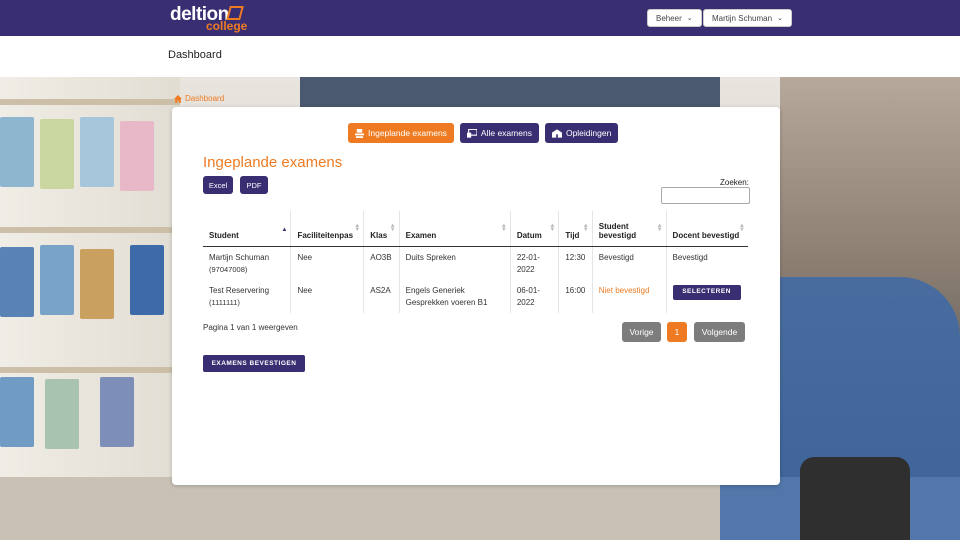 This screenshot has width=960, height=540. Describe the element at coordinates (471, 133) in the screenshot. I see `monitor-icon` at that location.